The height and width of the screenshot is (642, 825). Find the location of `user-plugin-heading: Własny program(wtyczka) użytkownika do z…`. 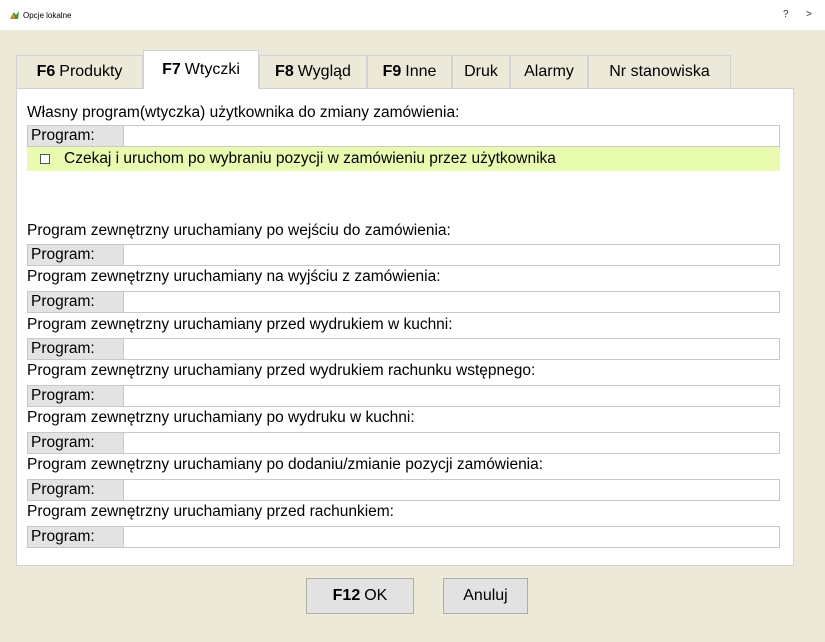

user-plugin-heading: Własny program(wtyczka) użytkownika do z… is located at coordinates (243, 112).